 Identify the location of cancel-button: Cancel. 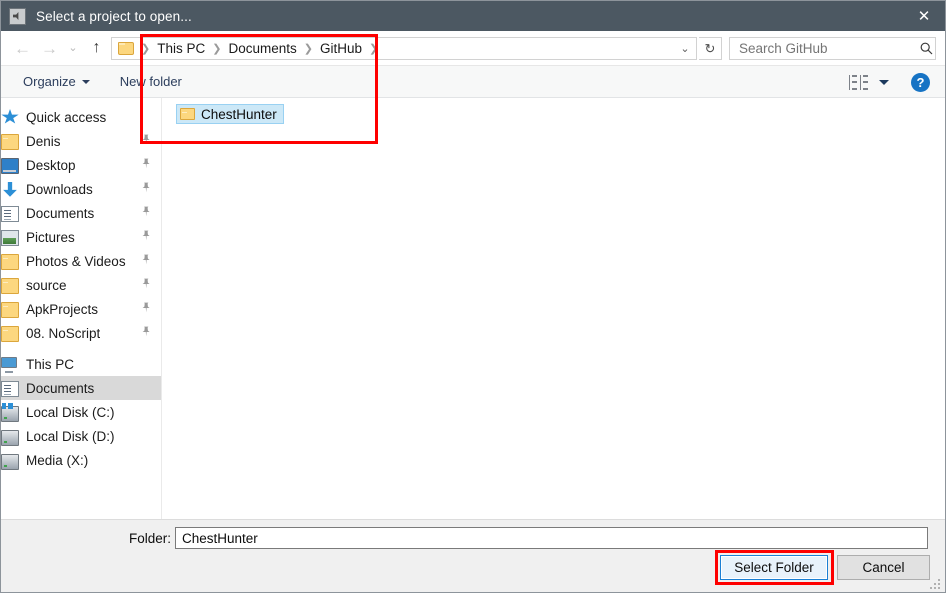
(883, 567).